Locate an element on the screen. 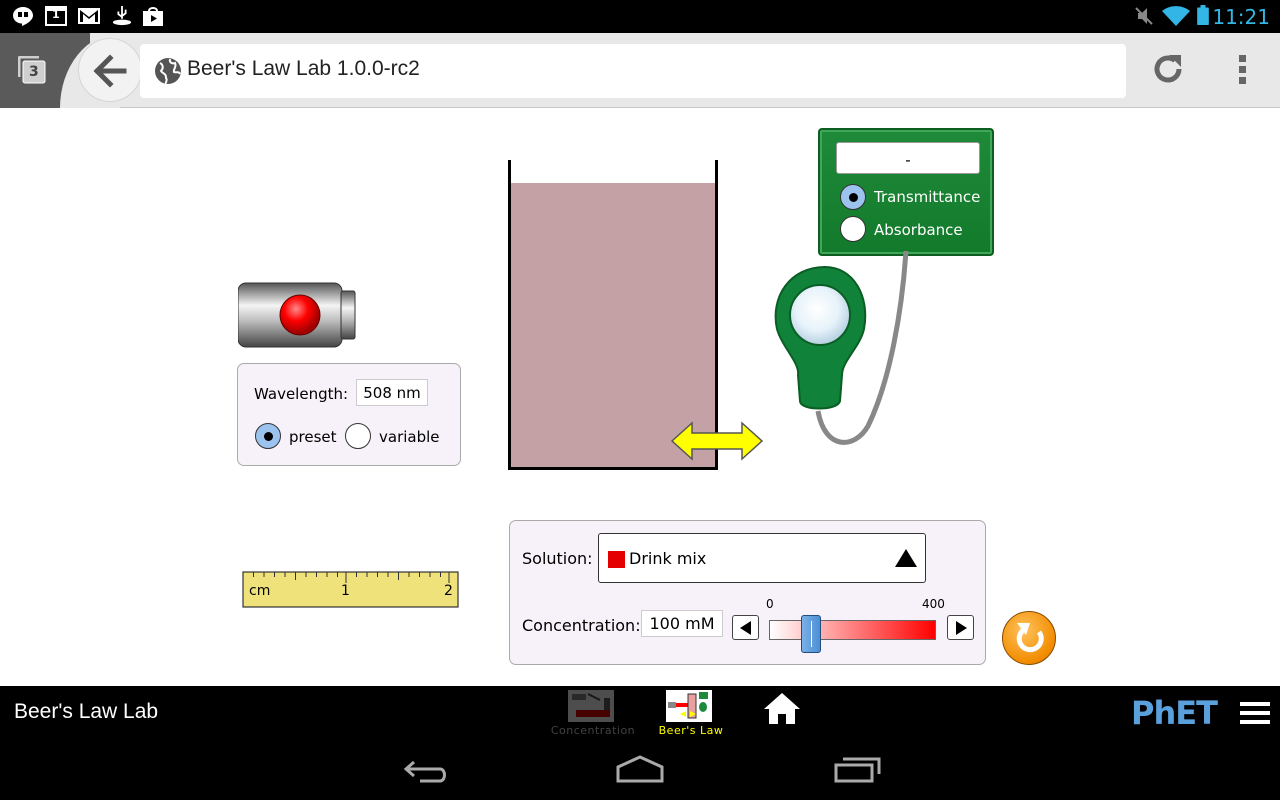  status-bar: 1 11:21 is located at coordinates (640, 16).